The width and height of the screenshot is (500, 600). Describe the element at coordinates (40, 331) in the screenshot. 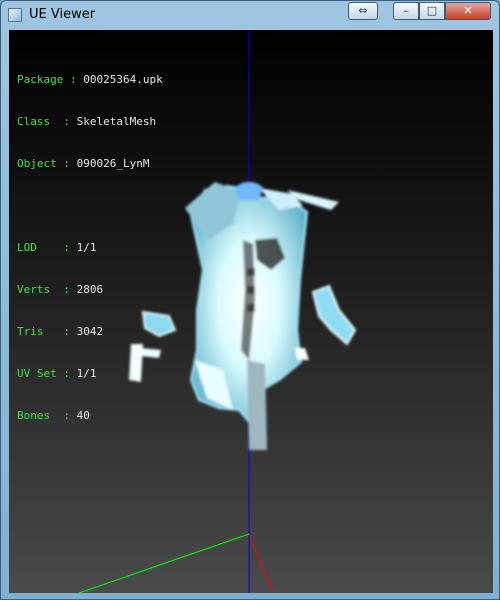

I see `info-label: Tris` at that location.